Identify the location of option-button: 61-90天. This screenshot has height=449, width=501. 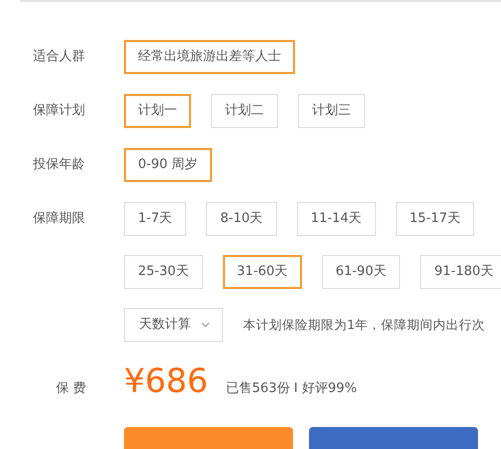
(361, 272).